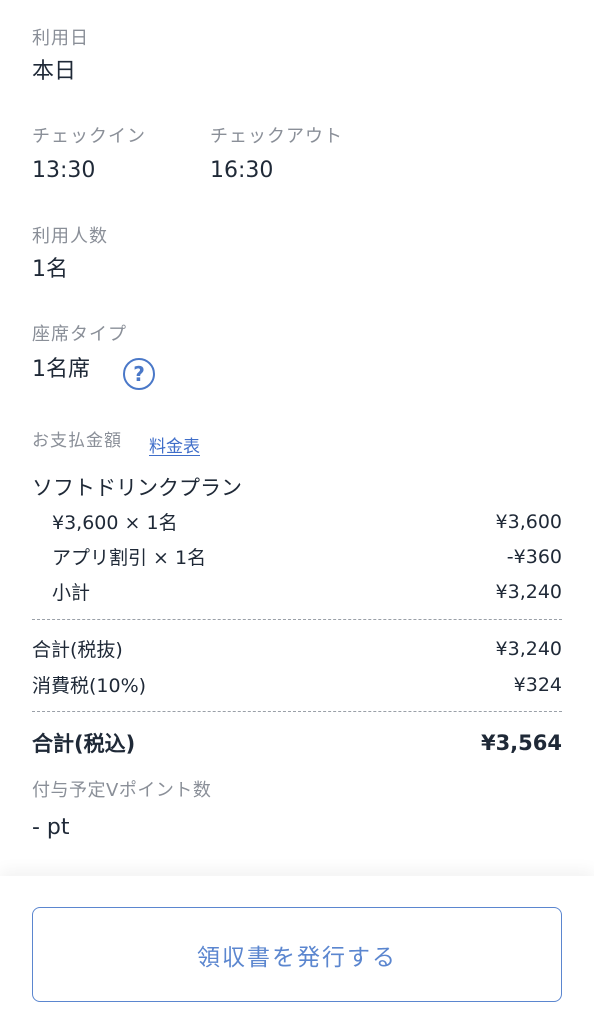 This screenshot has width=594, height=1024. I want to click on checkout-label: チェックアウト, so click(276, 136).